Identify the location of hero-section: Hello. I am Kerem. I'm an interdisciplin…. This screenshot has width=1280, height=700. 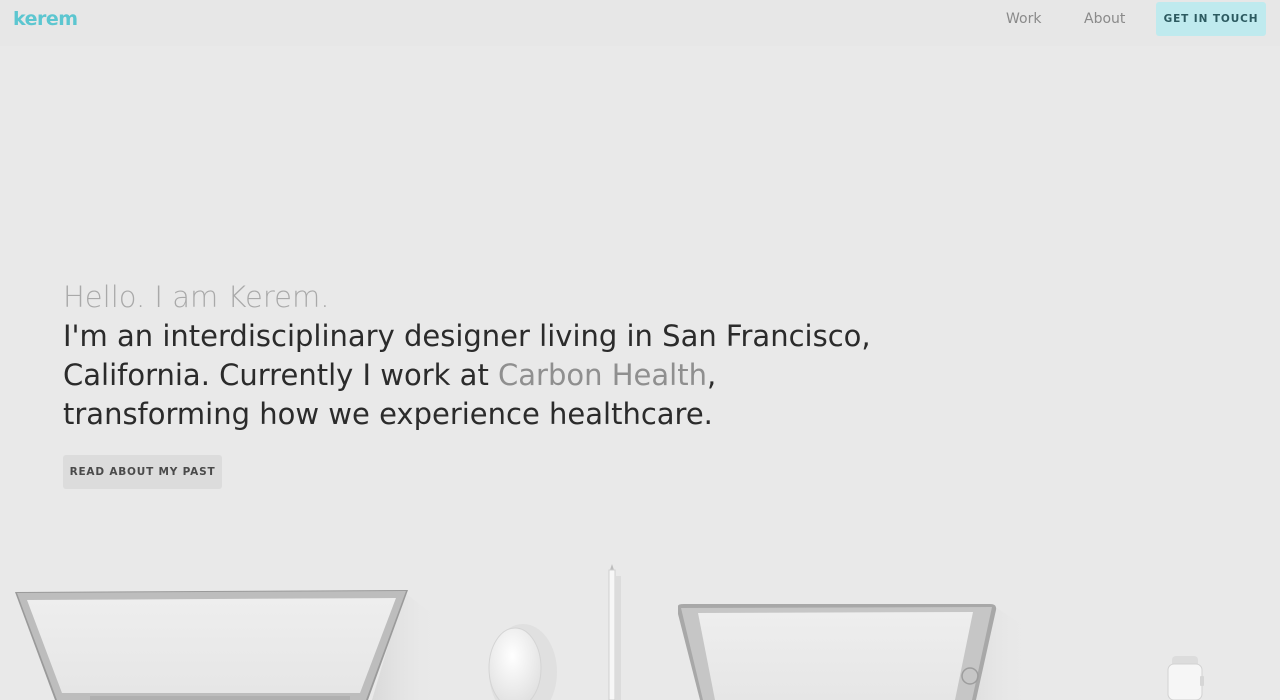
(493, 356).